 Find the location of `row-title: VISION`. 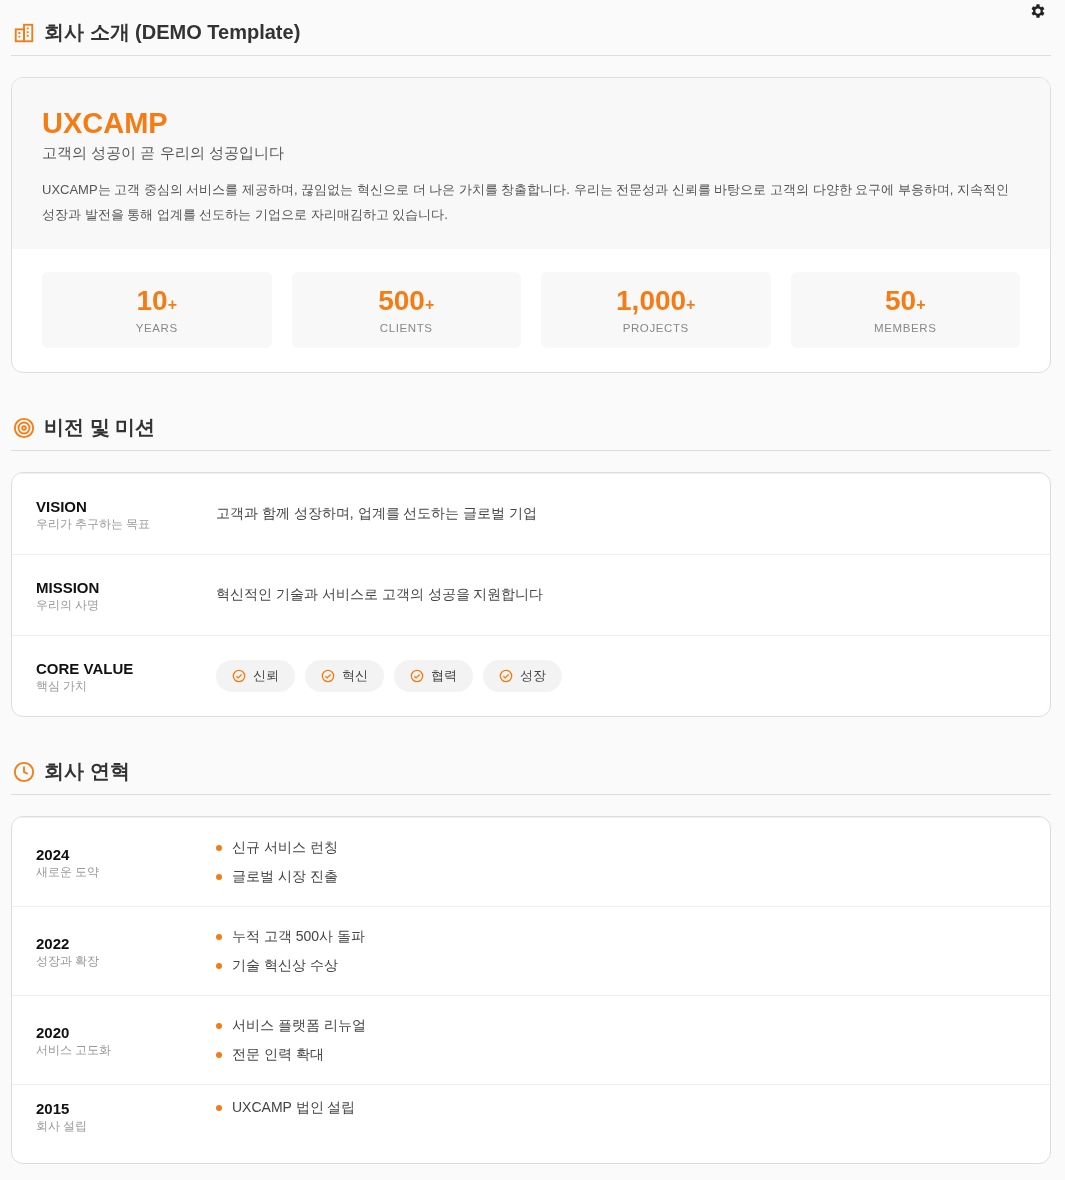

row-title: VISION is located at coordinates (62, 506).